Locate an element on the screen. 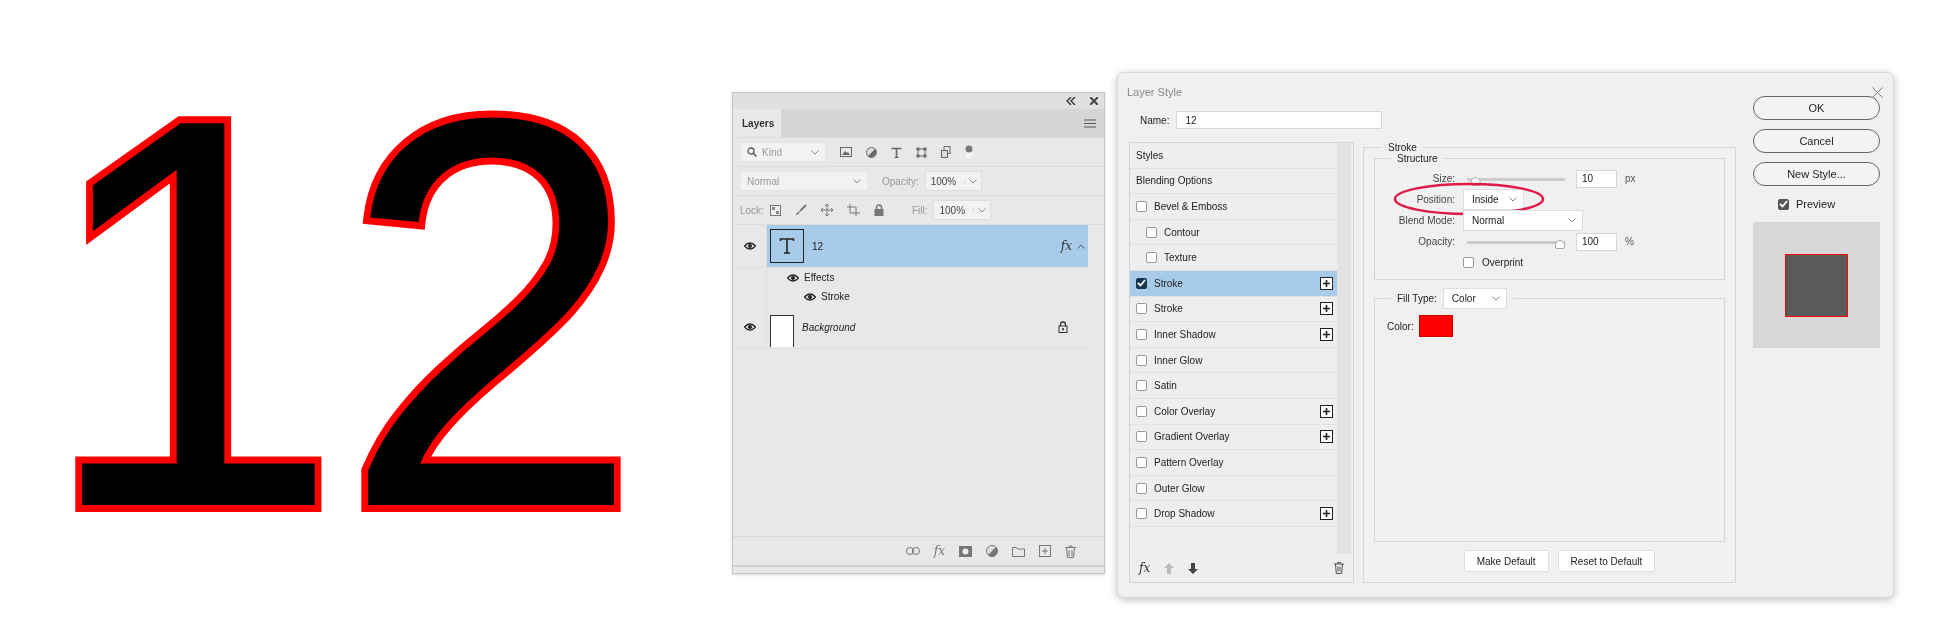 The width and height of the screenshot is (1935, 630). style-item: Color Overlay is located at coordinates (1234, 411).